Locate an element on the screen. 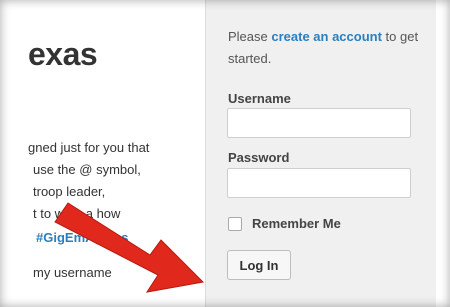 The image size is (450, 307). login-intro: Please create an account to get started. is located at coordinates (325, 48).